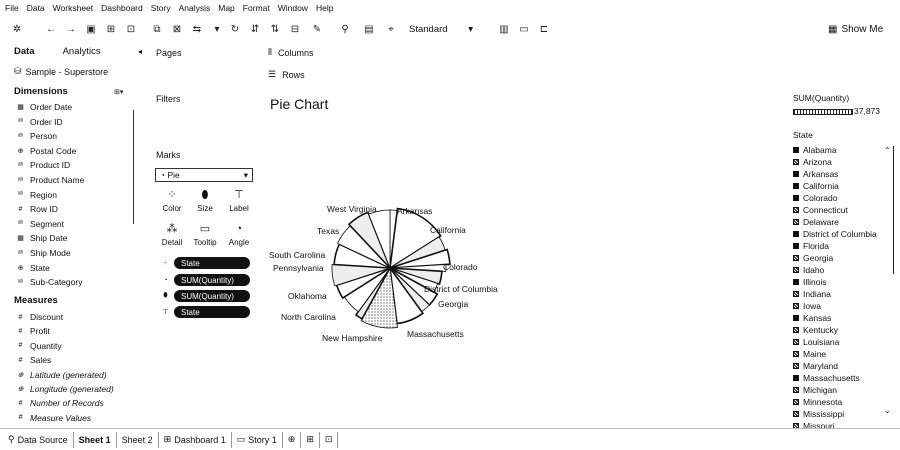 Image resolution: width=900 pixels, height=450 pixels. What do you see at coordinates (40, 224) in the screenshot?
I see `field-item: ᵃᵇ Segment` at bounding box center [40, 224].